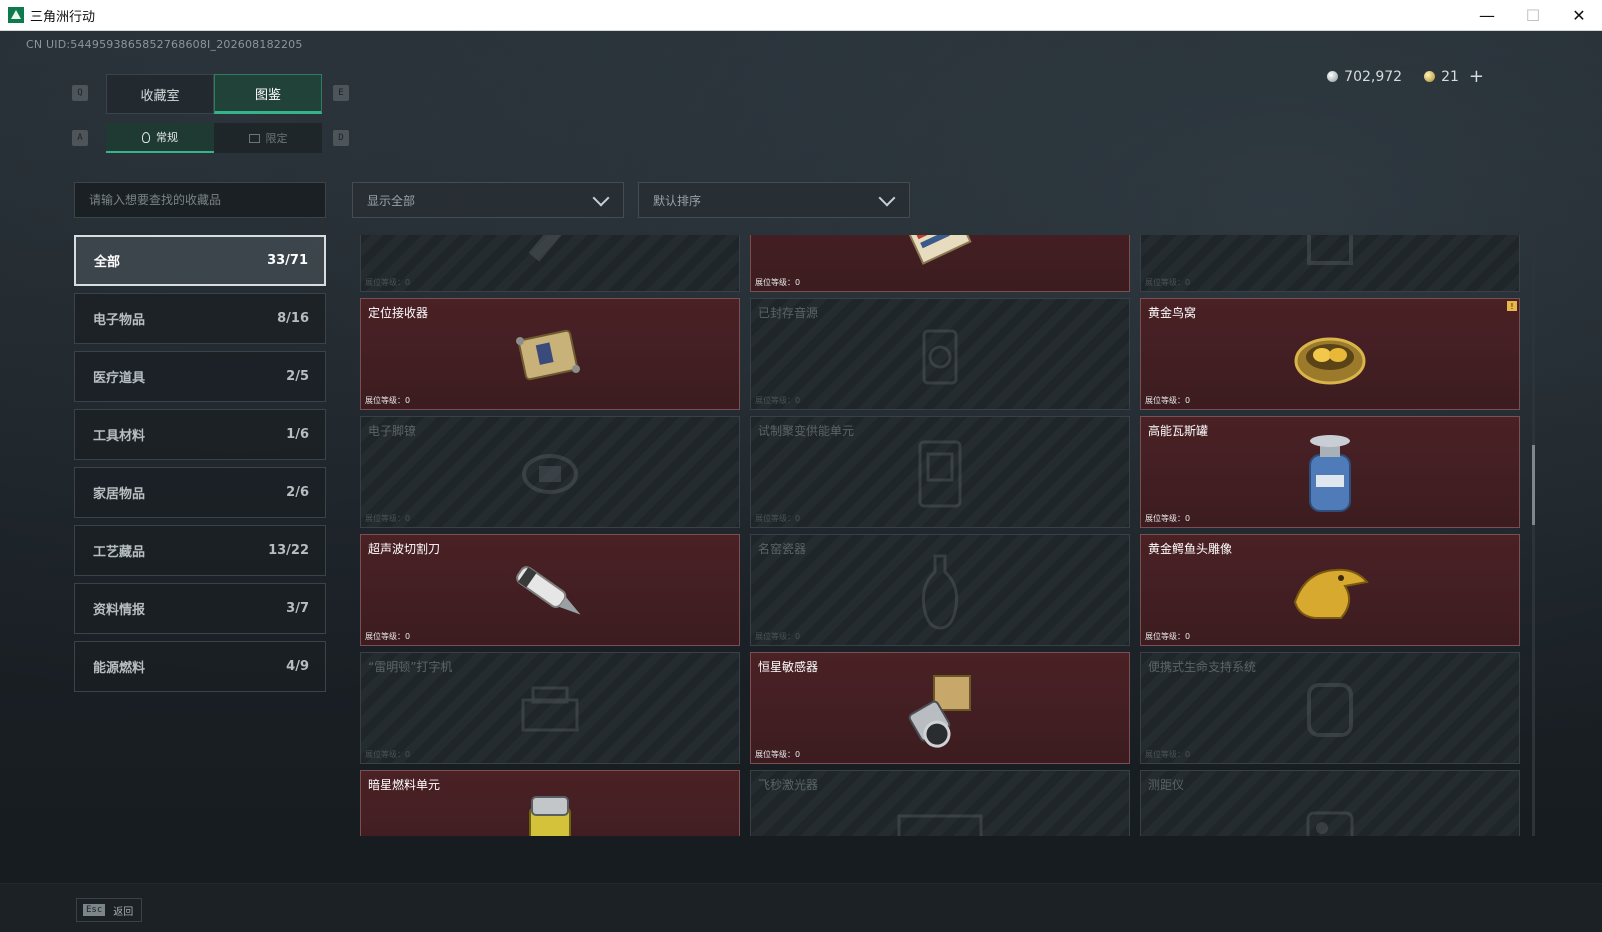  I want to click on grid-scrollbar, so click(1533, 535).